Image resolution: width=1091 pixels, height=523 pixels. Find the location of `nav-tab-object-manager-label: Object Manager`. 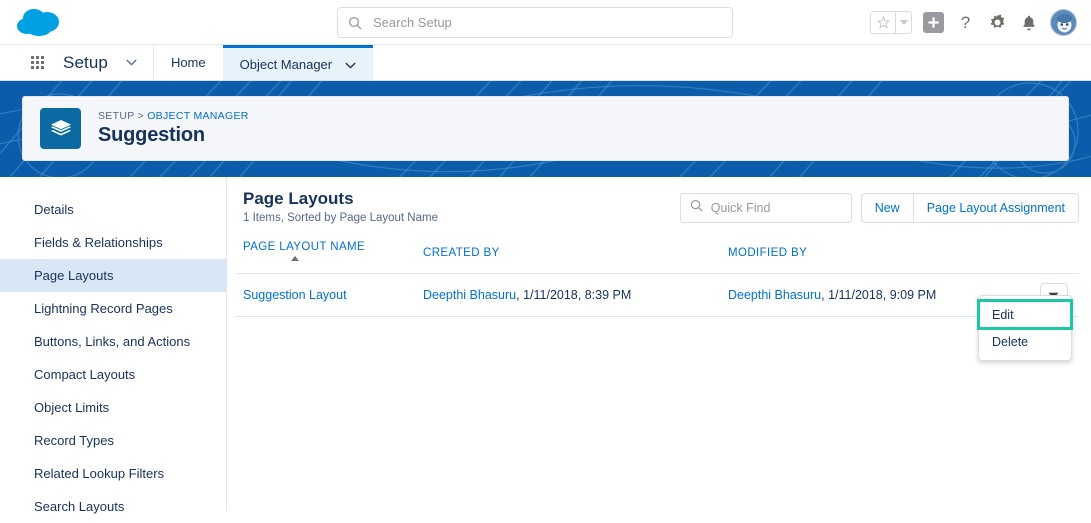

nav-tab-object-manager-label: Object Manager is located at coordinates (286, 64).